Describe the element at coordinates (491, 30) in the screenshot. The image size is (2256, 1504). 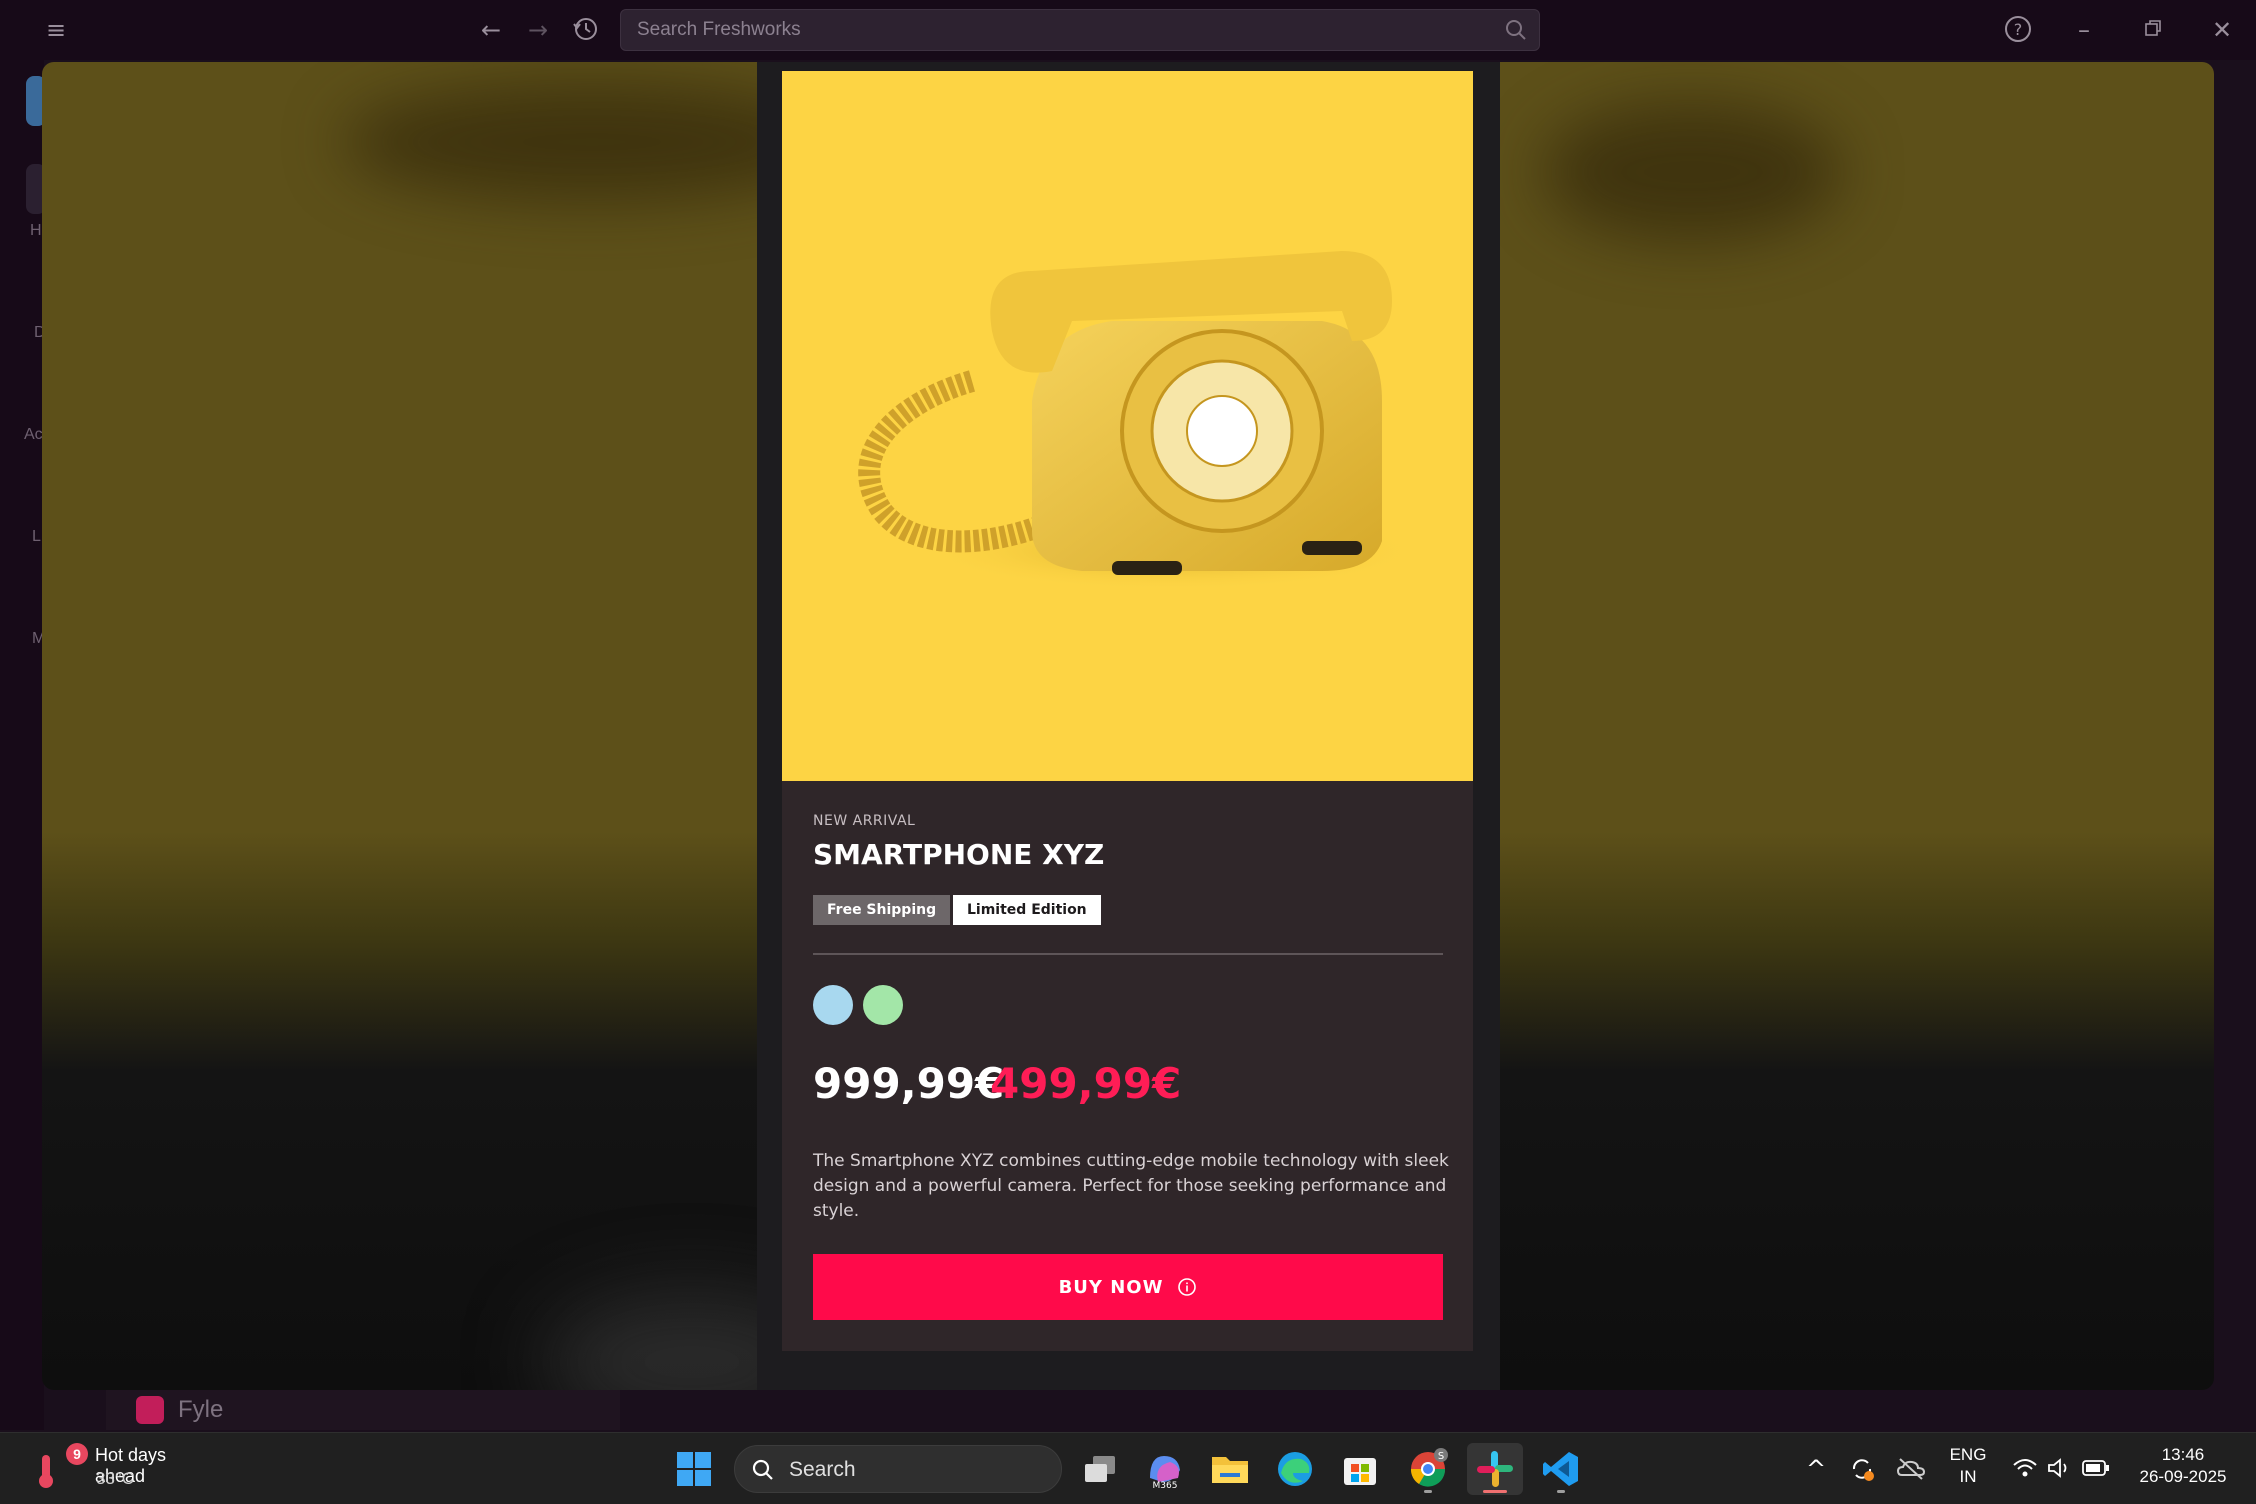
I see `back-arrow-icon: ←` at that location.